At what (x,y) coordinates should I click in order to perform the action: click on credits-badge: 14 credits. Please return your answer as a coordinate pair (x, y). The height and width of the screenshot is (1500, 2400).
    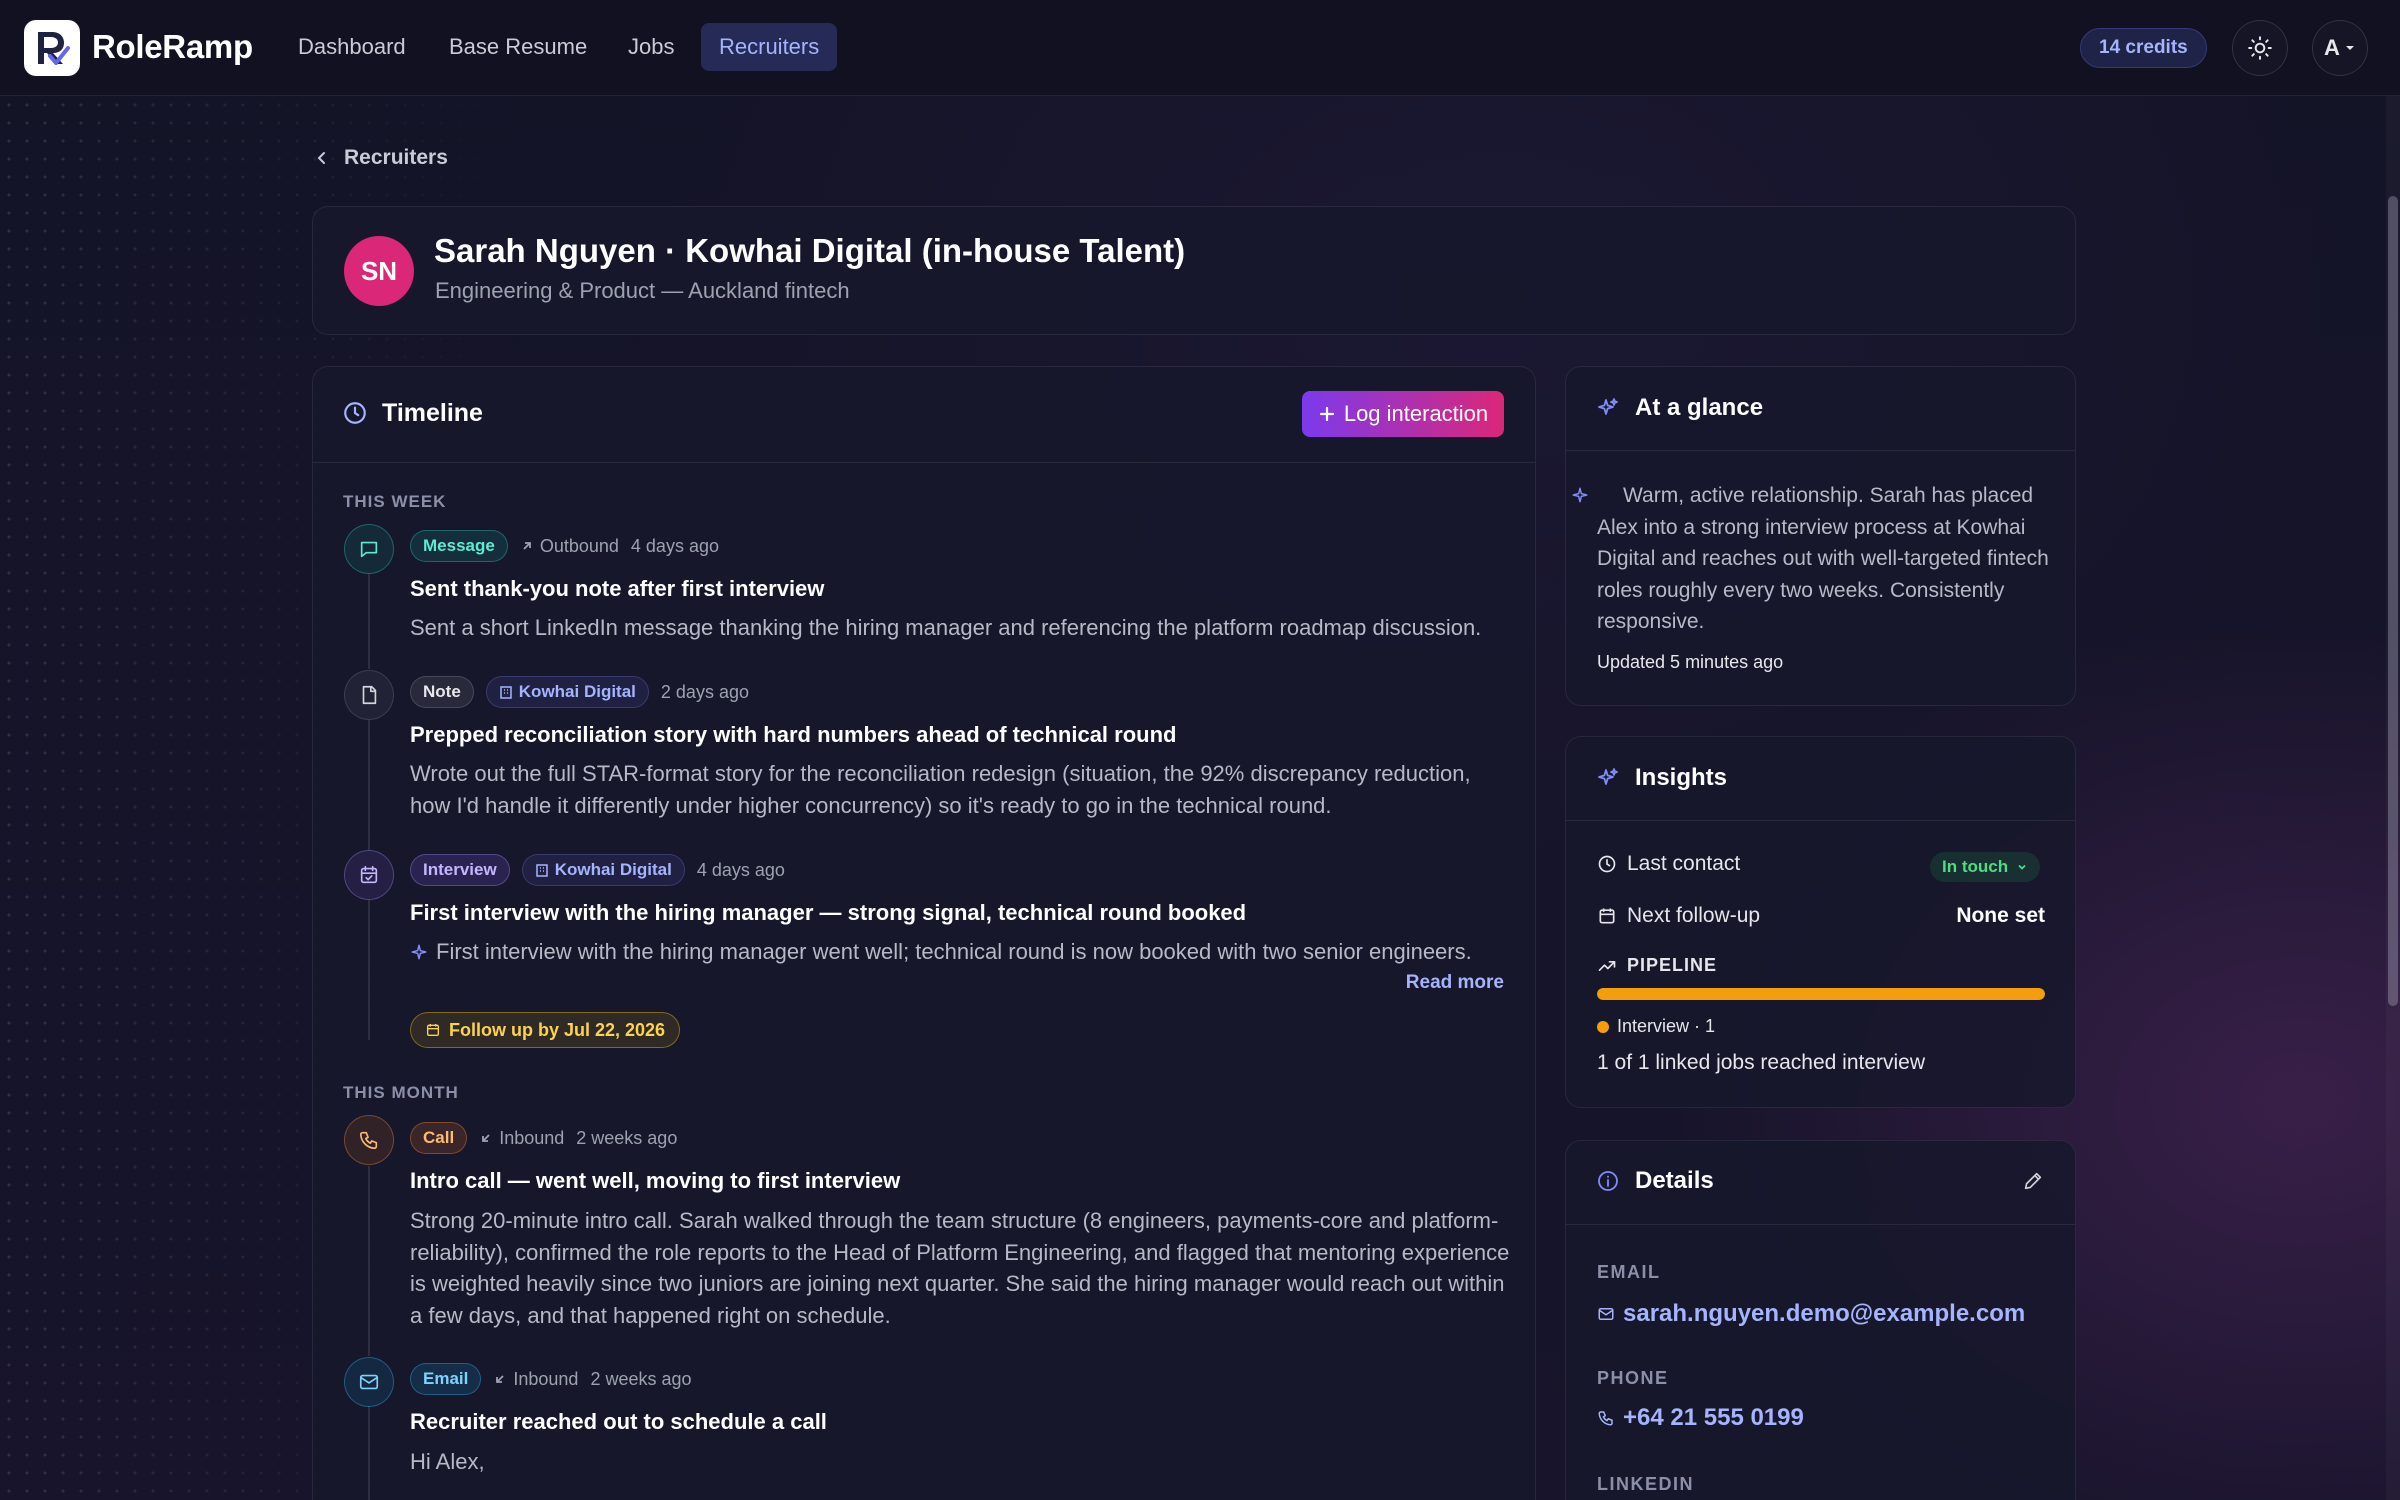
    Looking at the image, I should click on (2143, 48).